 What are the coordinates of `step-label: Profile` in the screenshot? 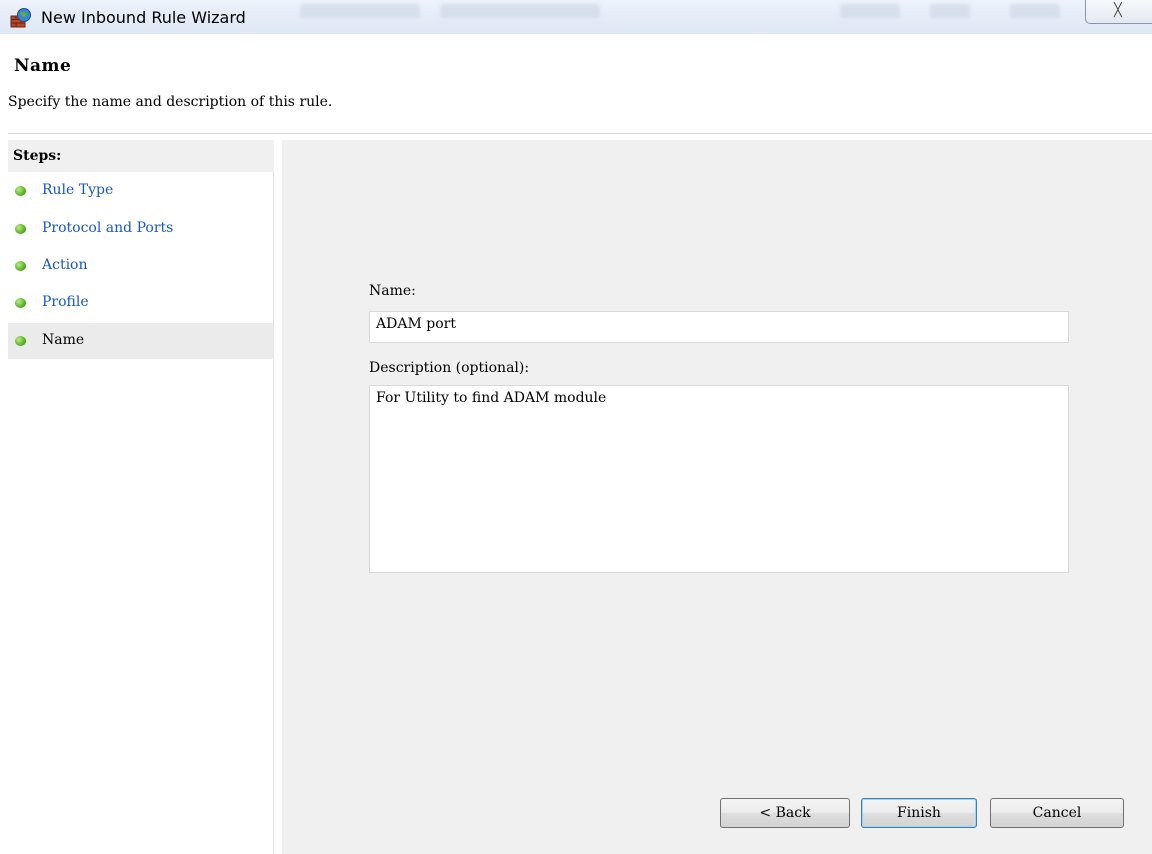 It's located at (65, 302).